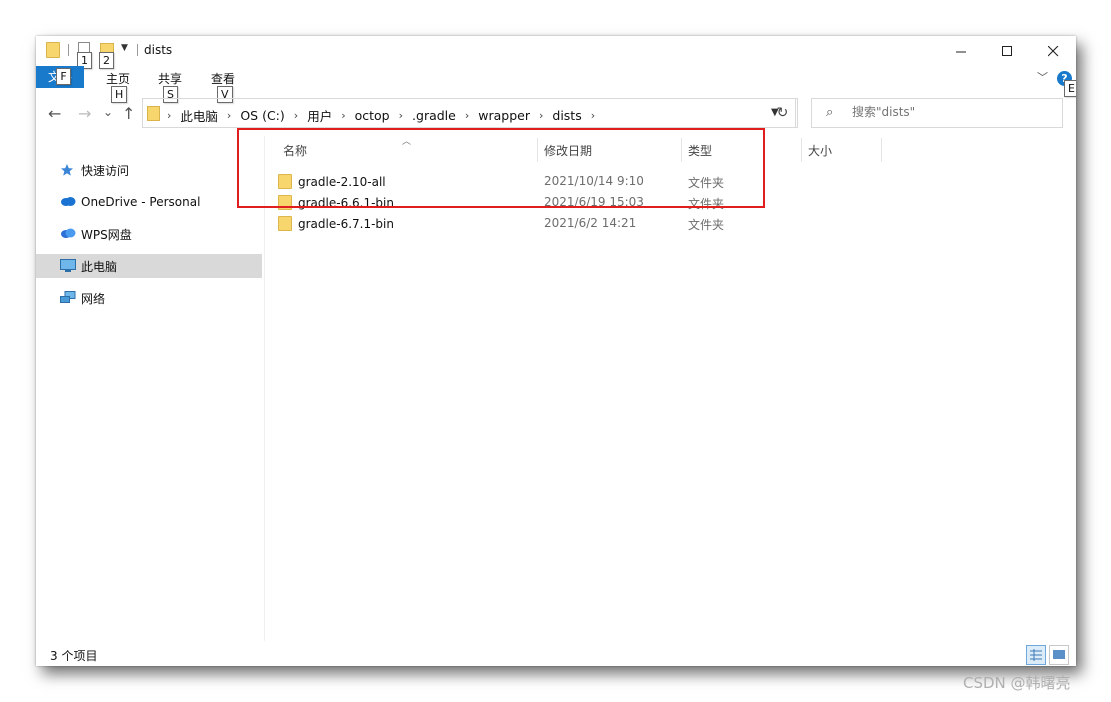  Describe the element at coordinates (149, 234) in the screenshot. I see `sidebar-item-wps-cloud: WPS网盘` at that location.